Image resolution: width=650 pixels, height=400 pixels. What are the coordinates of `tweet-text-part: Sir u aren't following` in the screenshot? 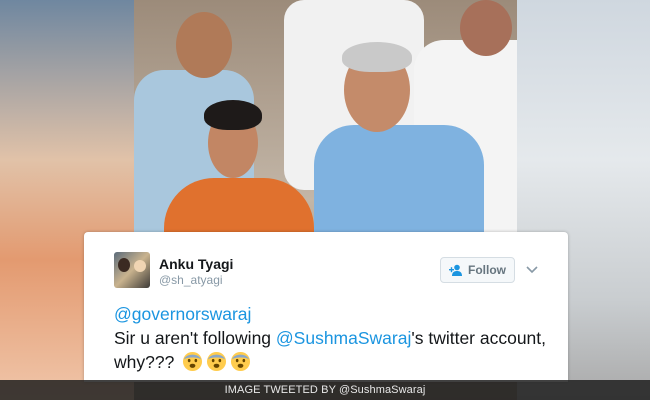 It's located at (195, 338).